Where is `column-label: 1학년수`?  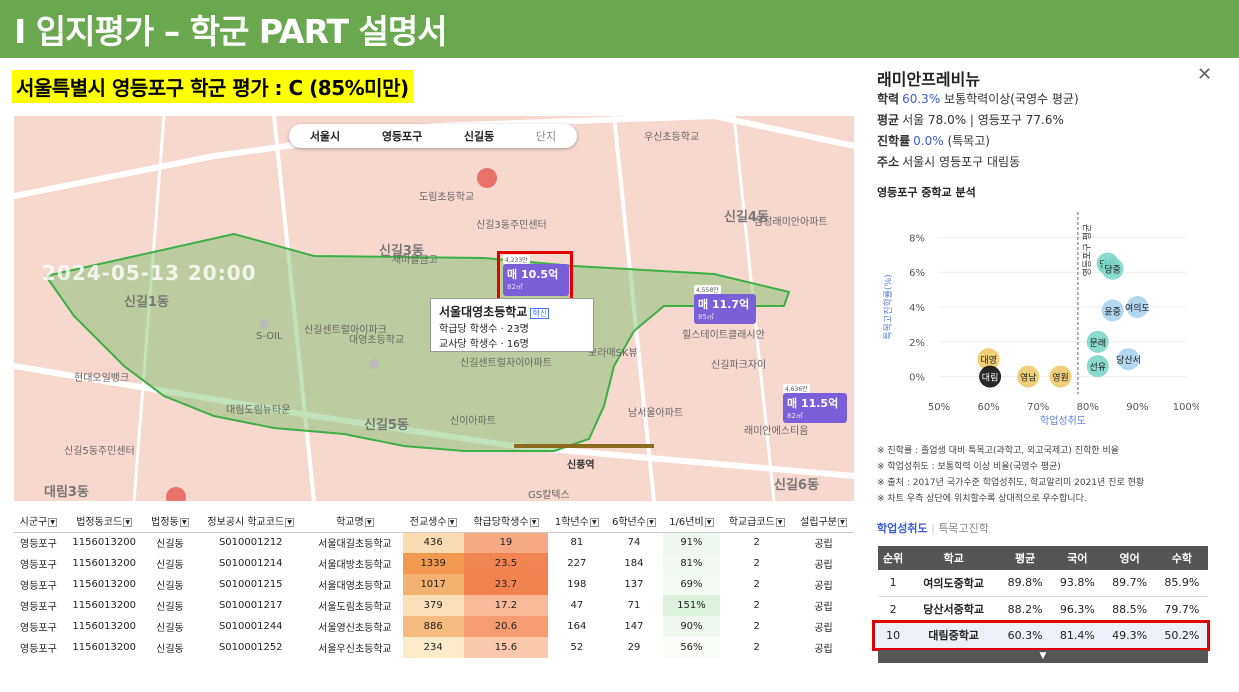
column-label: 1학년수 is located at coordinates (571, 523).